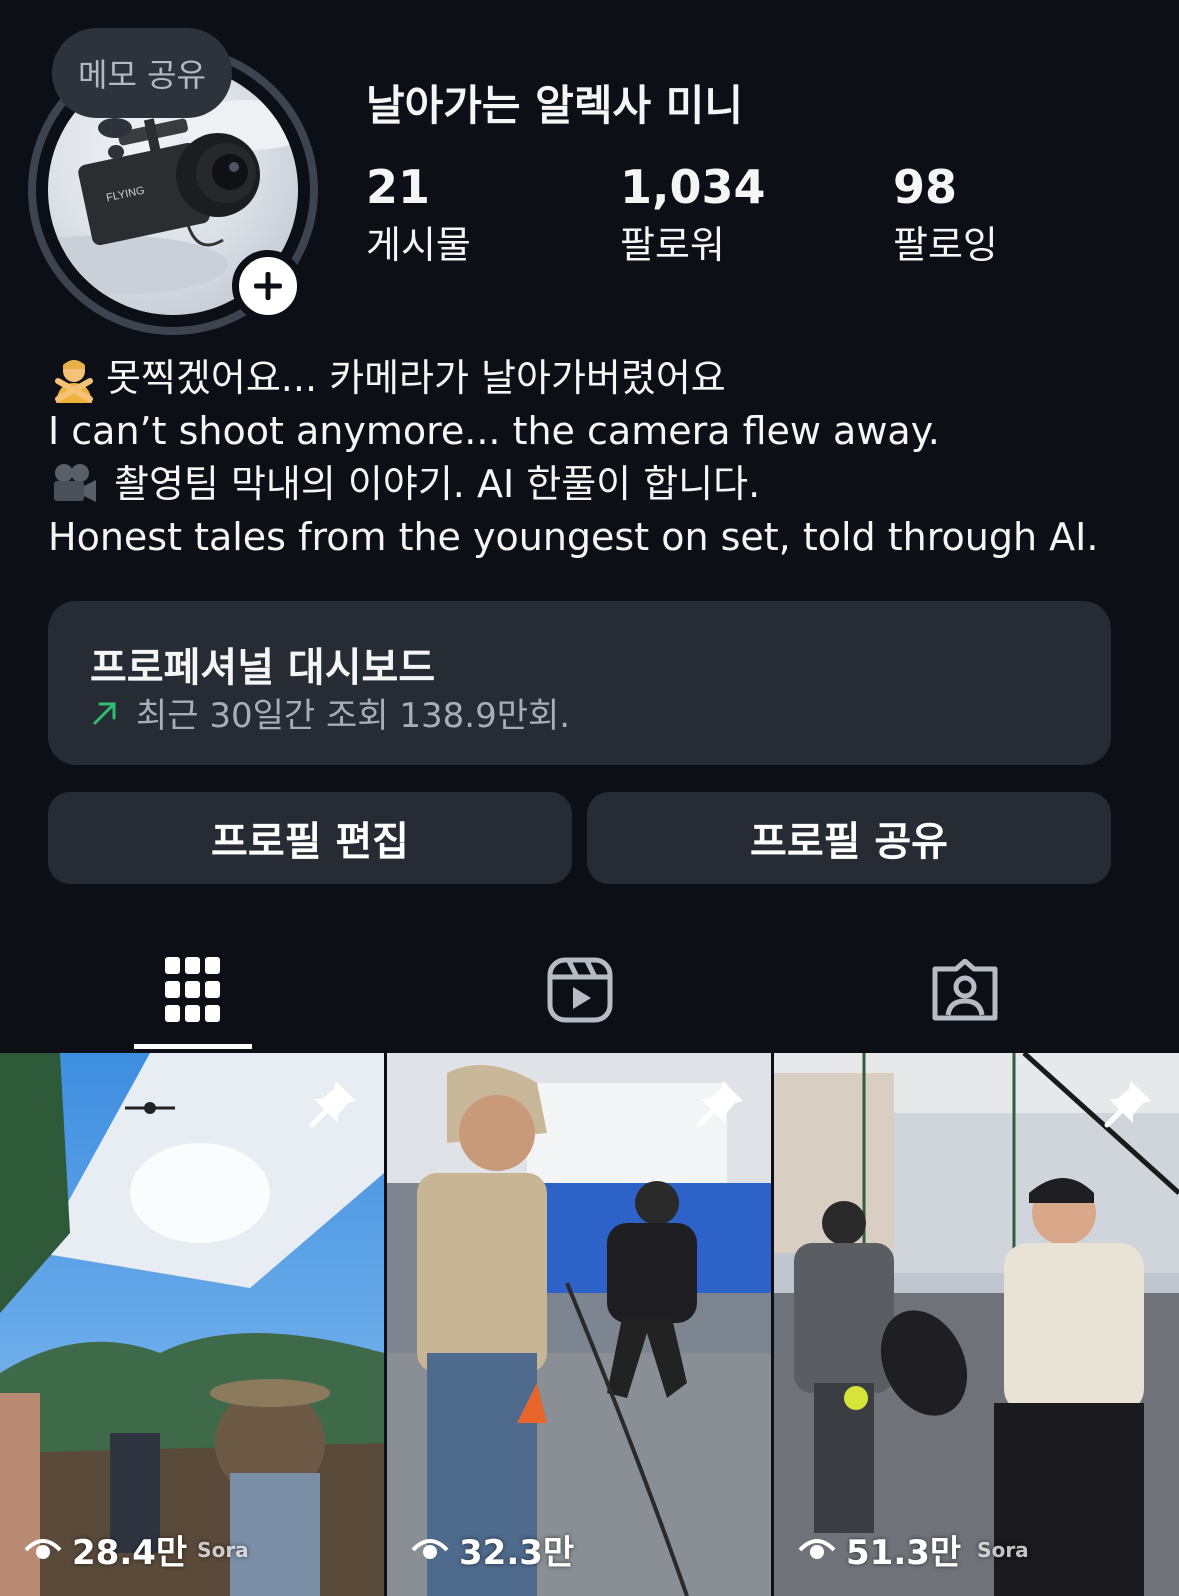  Describe the element at coordinates (672, 245) in the screenshot. I see `followers-label: 팔로워` at that location.